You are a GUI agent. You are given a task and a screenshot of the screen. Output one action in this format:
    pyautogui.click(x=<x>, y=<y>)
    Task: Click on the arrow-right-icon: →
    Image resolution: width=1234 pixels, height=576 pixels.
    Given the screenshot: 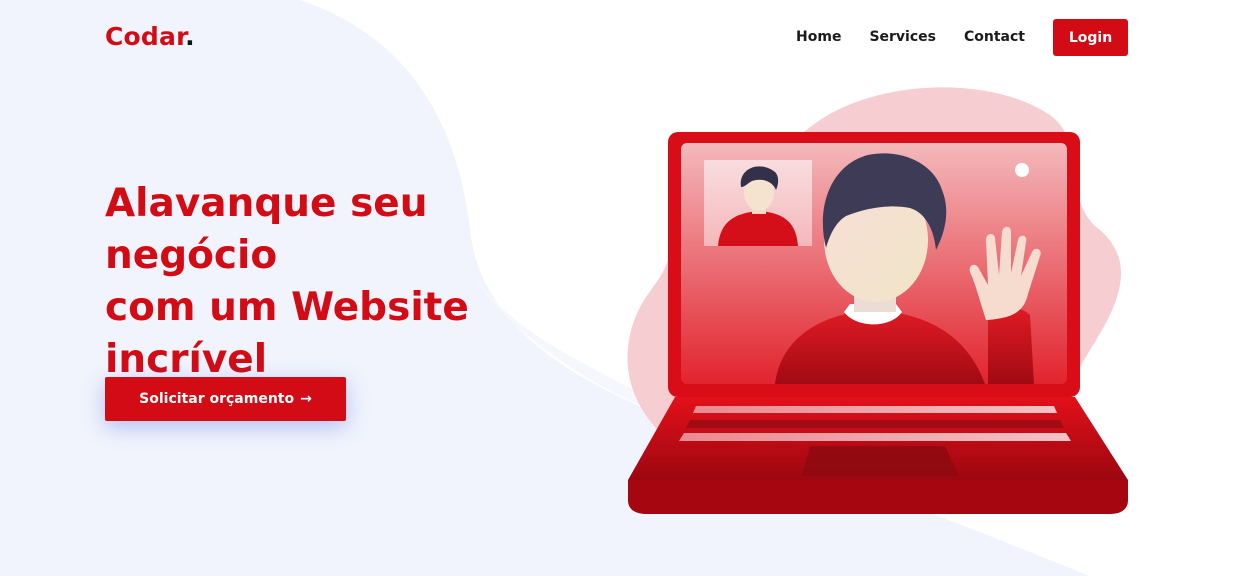 What is the action you would take?
    pyautogui.click(x=306, y=399)
    